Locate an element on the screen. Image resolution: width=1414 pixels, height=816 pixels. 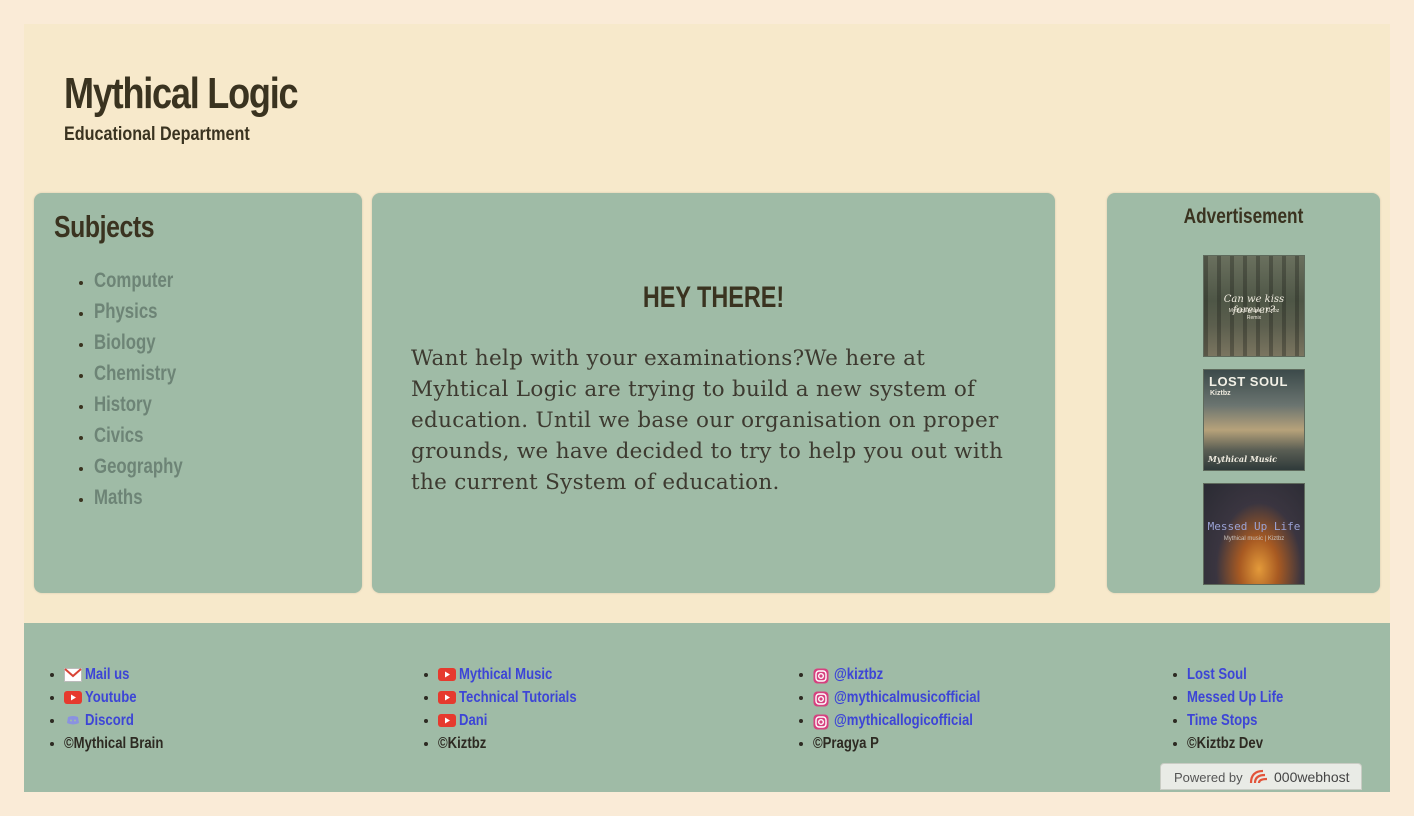
list-item: ©Kiztbz Dev is located at coordinates (1245, 743).